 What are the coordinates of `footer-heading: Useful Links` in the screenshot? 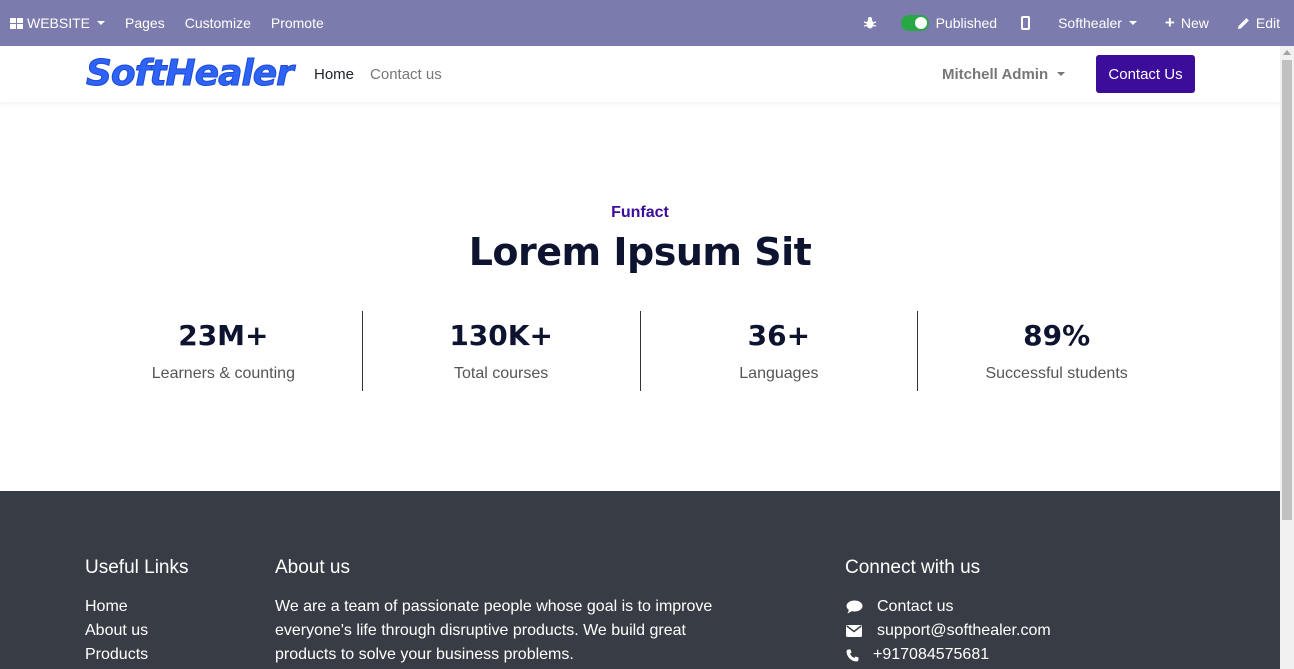 It's located at (137, 567).